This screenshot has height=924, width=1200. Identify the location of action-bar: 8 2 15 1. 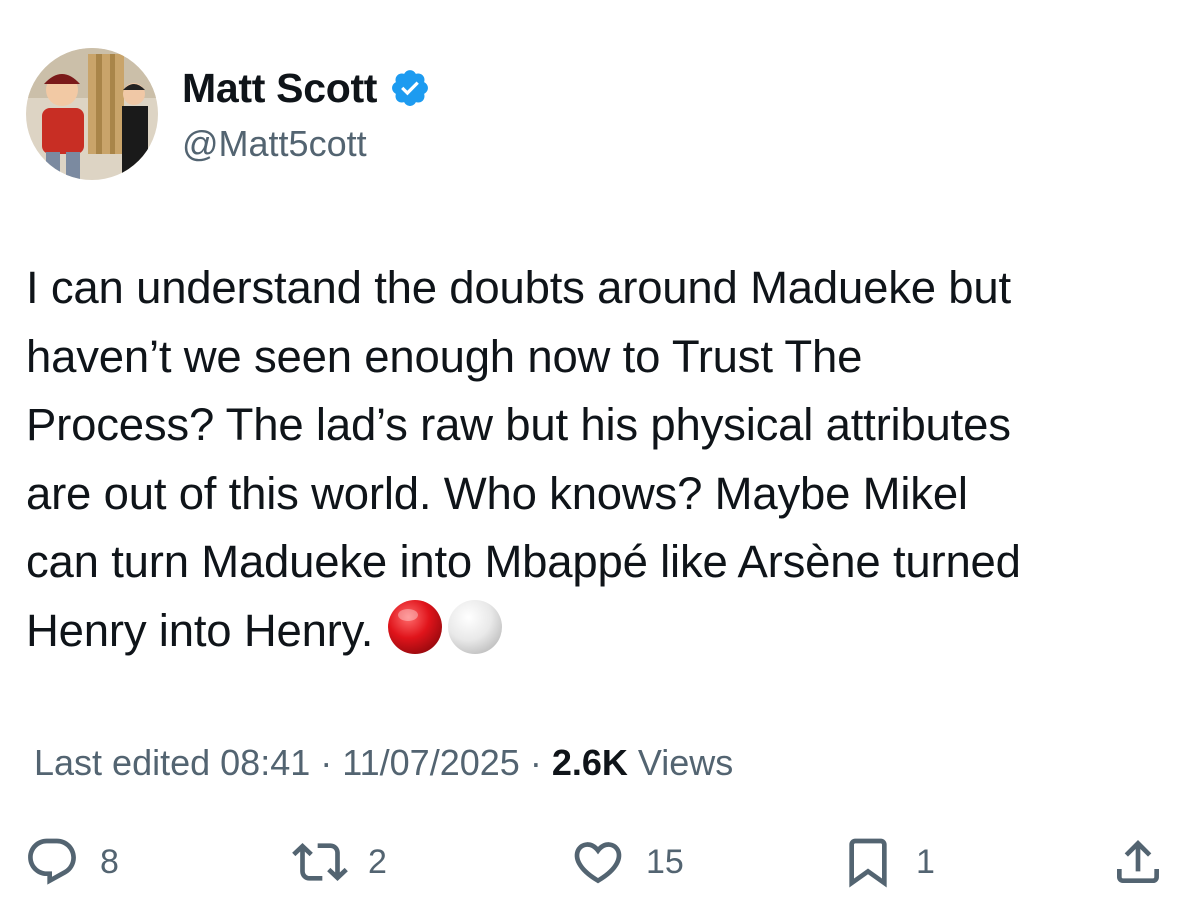
(600, 862).